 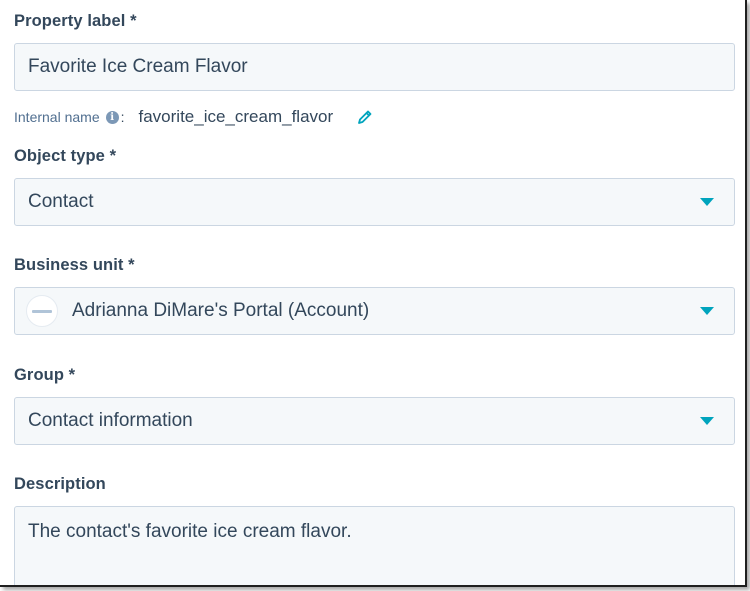 What do you see at coordinates (190, 531) in the screenshot?
I see `description-value: The contact's favorite ice cream flavor.` at bounding box center [190, 531].